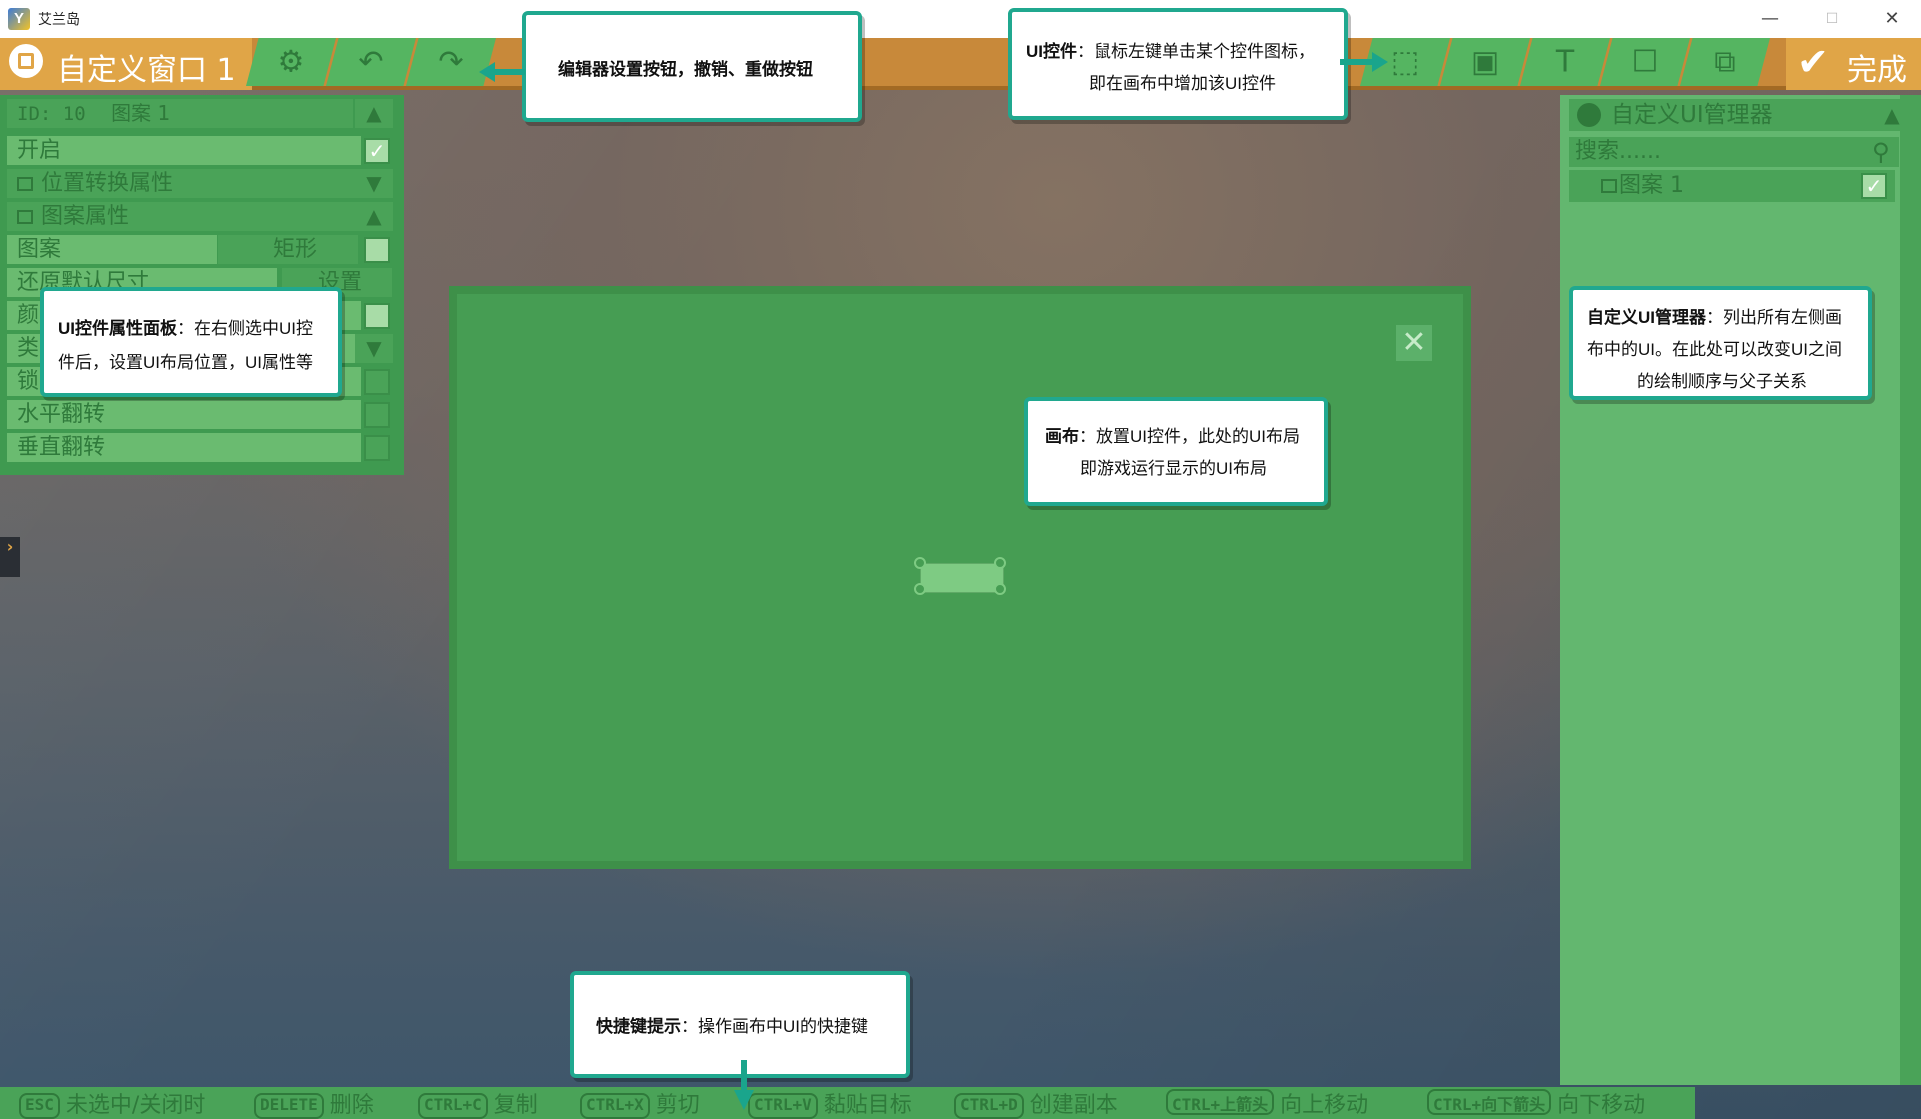 The image size is (1921, 1119). What do you see at coordinates (146, 70) in the screenshot?
I see `window-title: 自定义窗口 1` at bounding box center [146, 70].